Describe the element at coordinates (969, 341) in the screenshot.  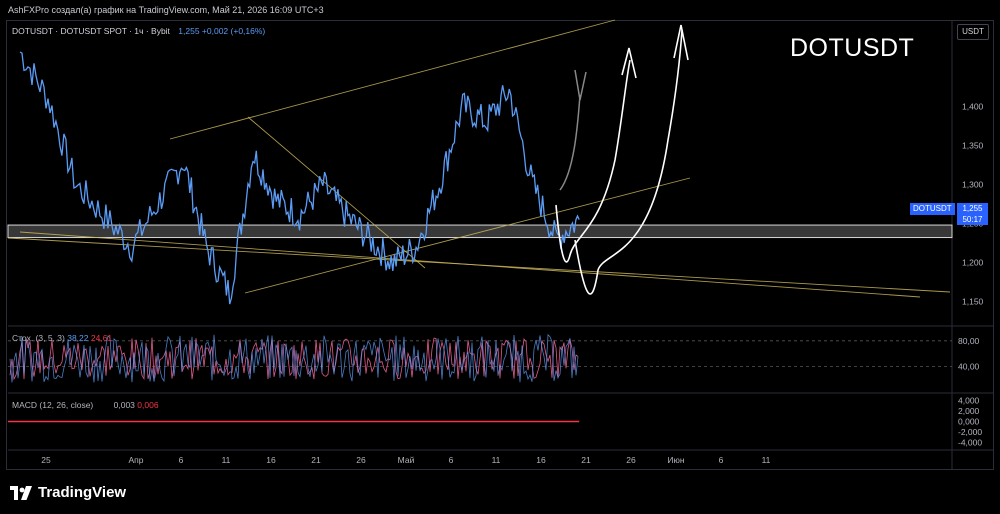
I see `stoch-tick-label: 80,00` at that location.